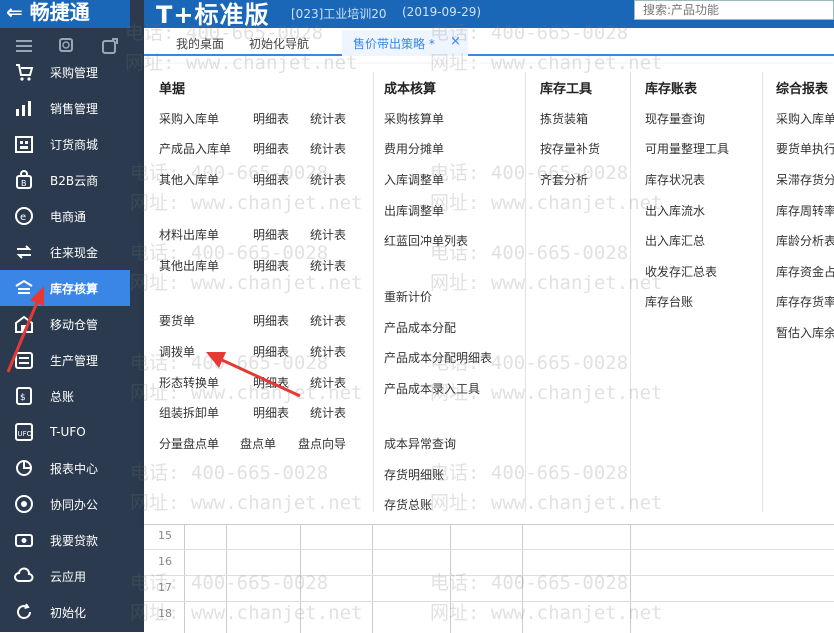 This screenshot has width=834, height=633. I want to click on store-icon, so click(24, 144).